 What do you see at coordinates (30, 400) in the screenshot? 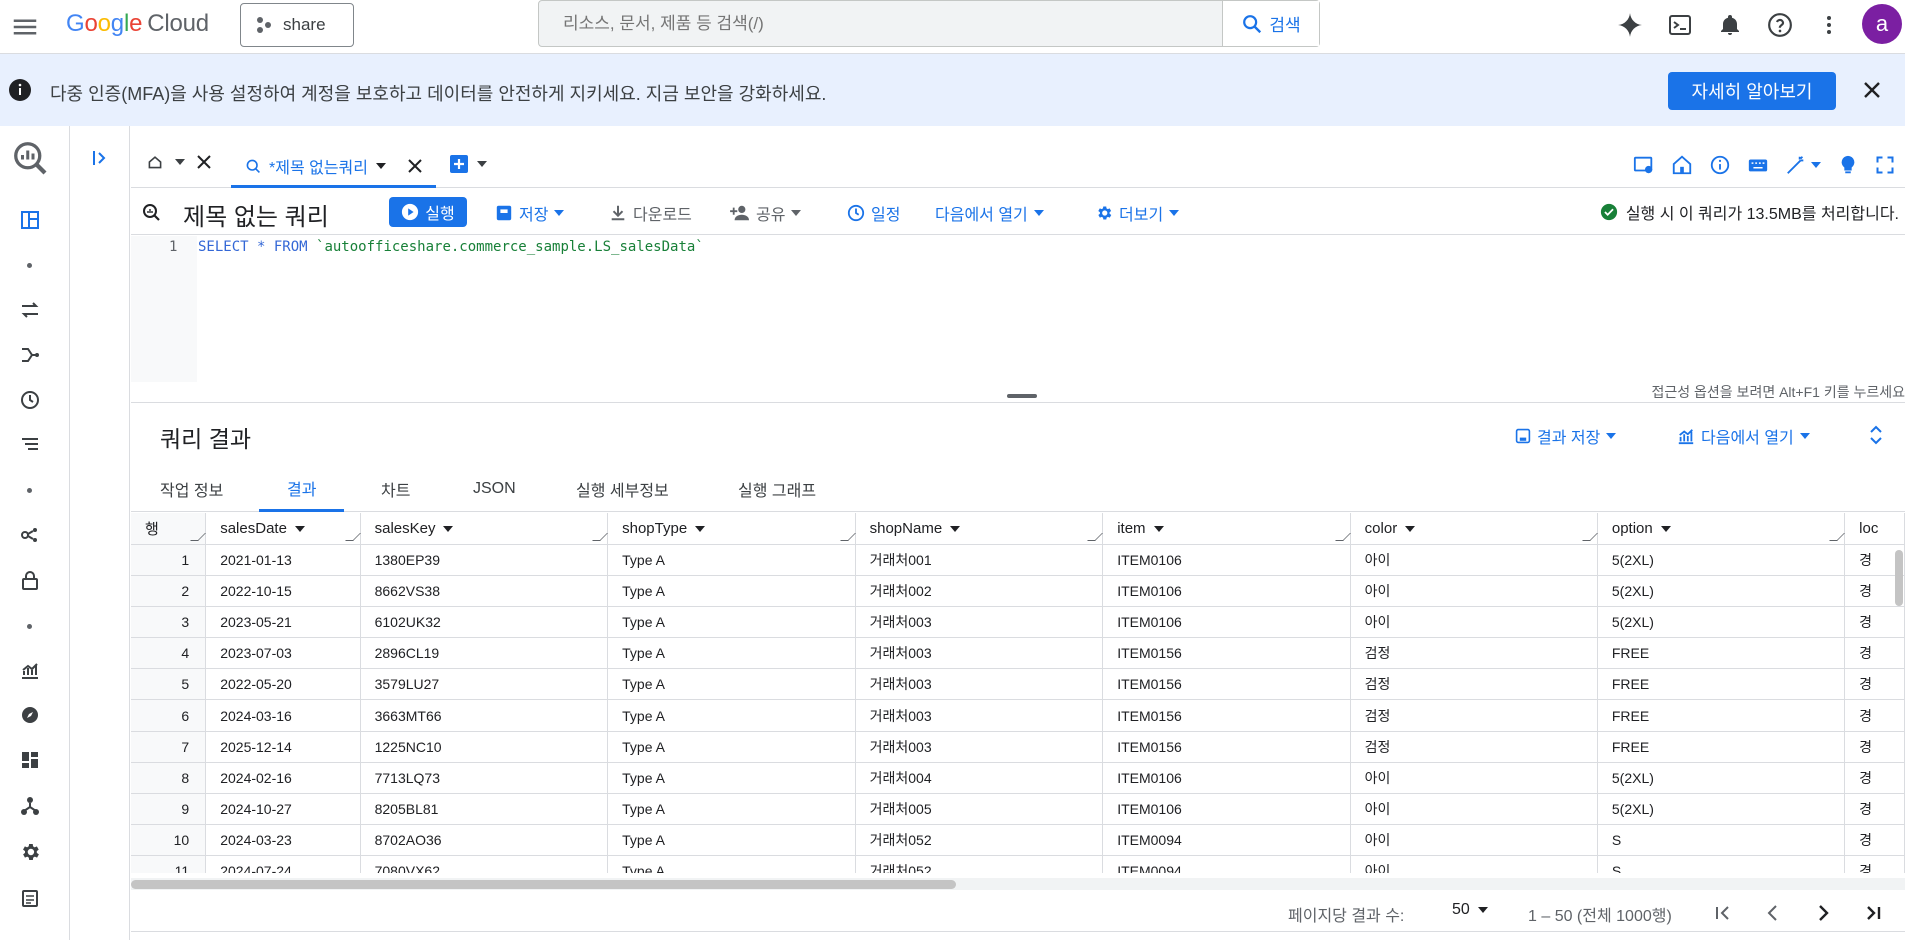
I see `nav-scheduled-queries` at bounding box center [30, 400].